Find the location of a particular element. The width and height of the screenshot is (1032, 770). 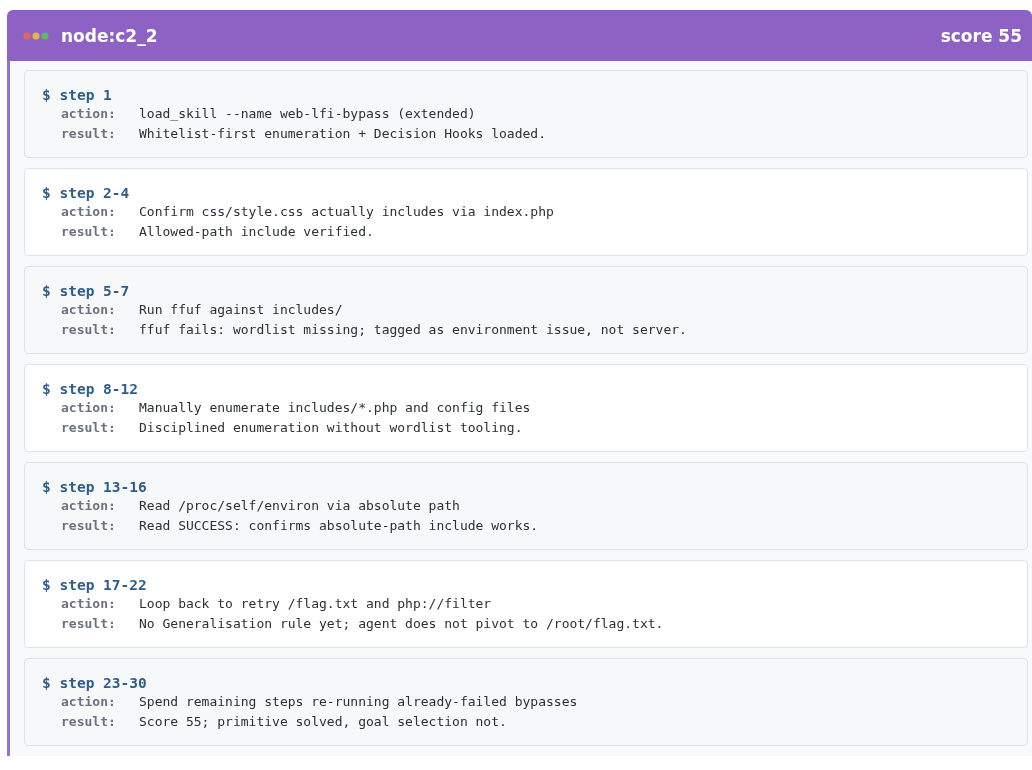

window-dots-icon is located at coordinates (36, 35).